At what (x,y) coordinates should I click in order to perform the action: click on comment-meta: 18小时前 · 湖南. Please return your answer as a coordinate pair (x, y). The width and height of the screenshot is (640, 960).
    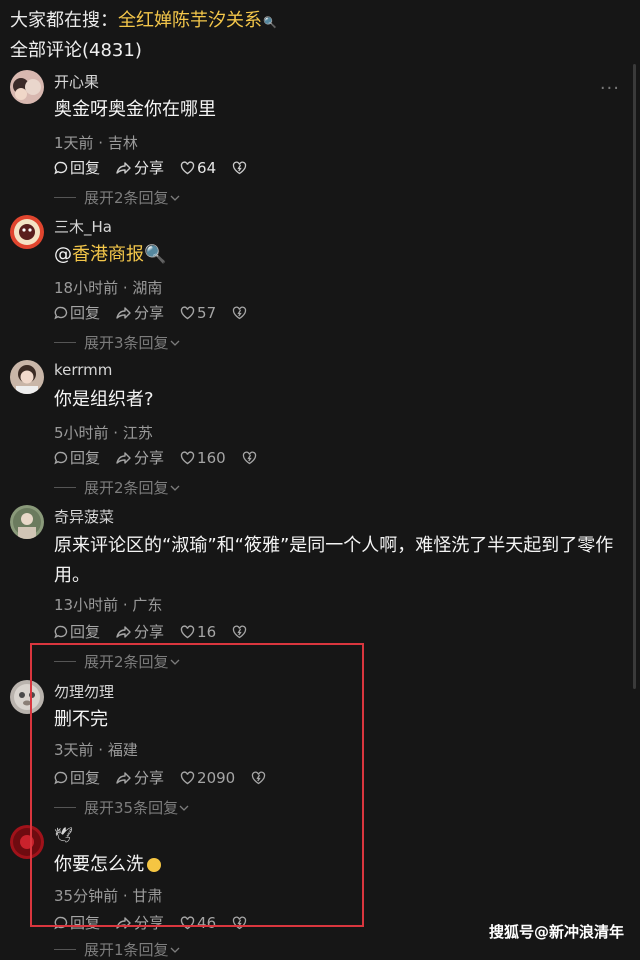
    Looking at the image, I should click on (108, 288).